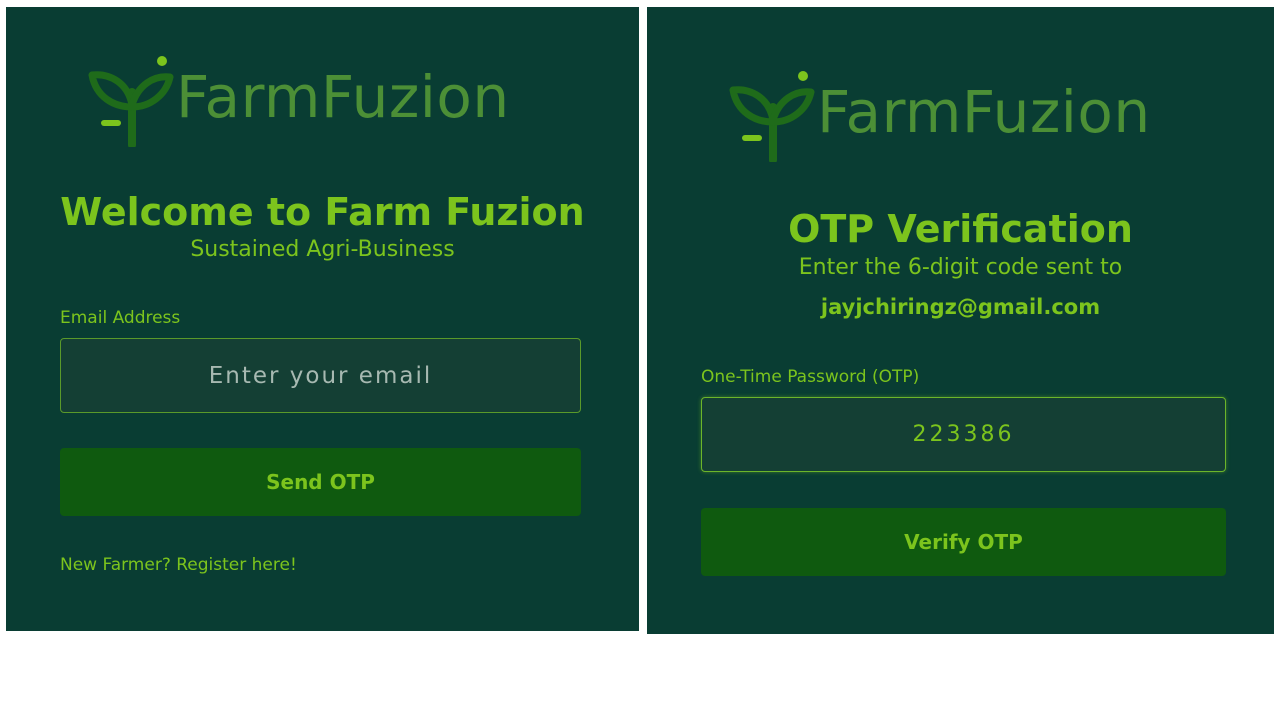 The height and width of the screenshot is (720, 1280). I want to click on verify-otp-button: Verify OTP, so click(963, 542).